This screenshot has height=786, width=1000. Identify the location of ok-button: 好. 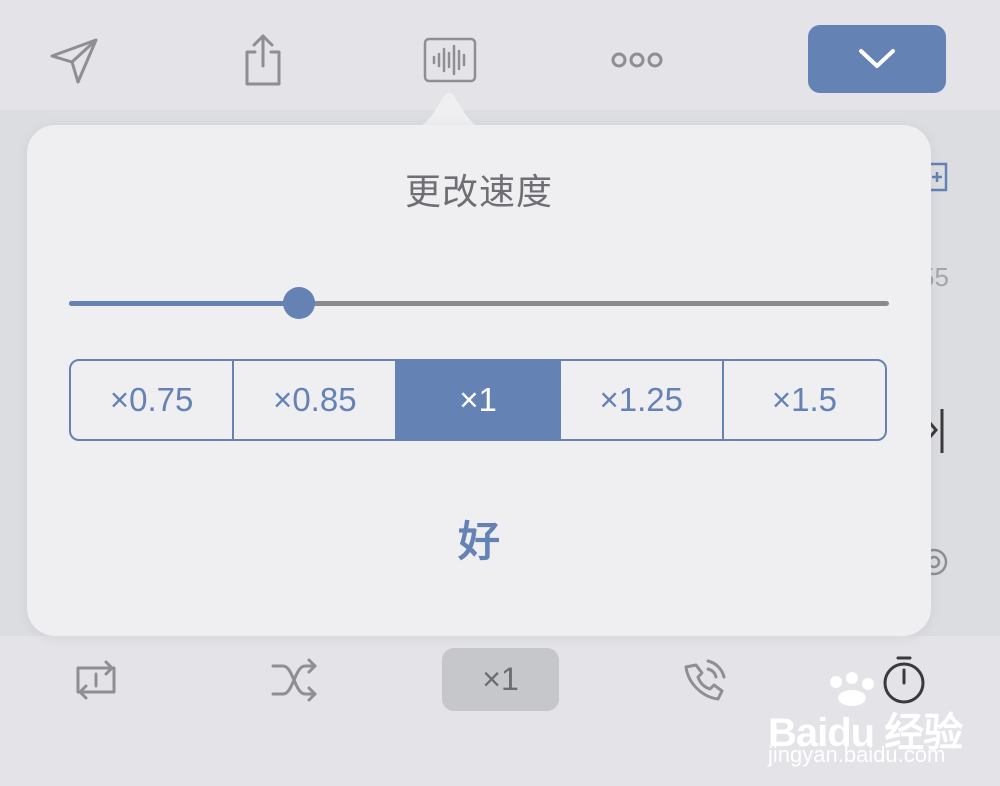
(479, 538).